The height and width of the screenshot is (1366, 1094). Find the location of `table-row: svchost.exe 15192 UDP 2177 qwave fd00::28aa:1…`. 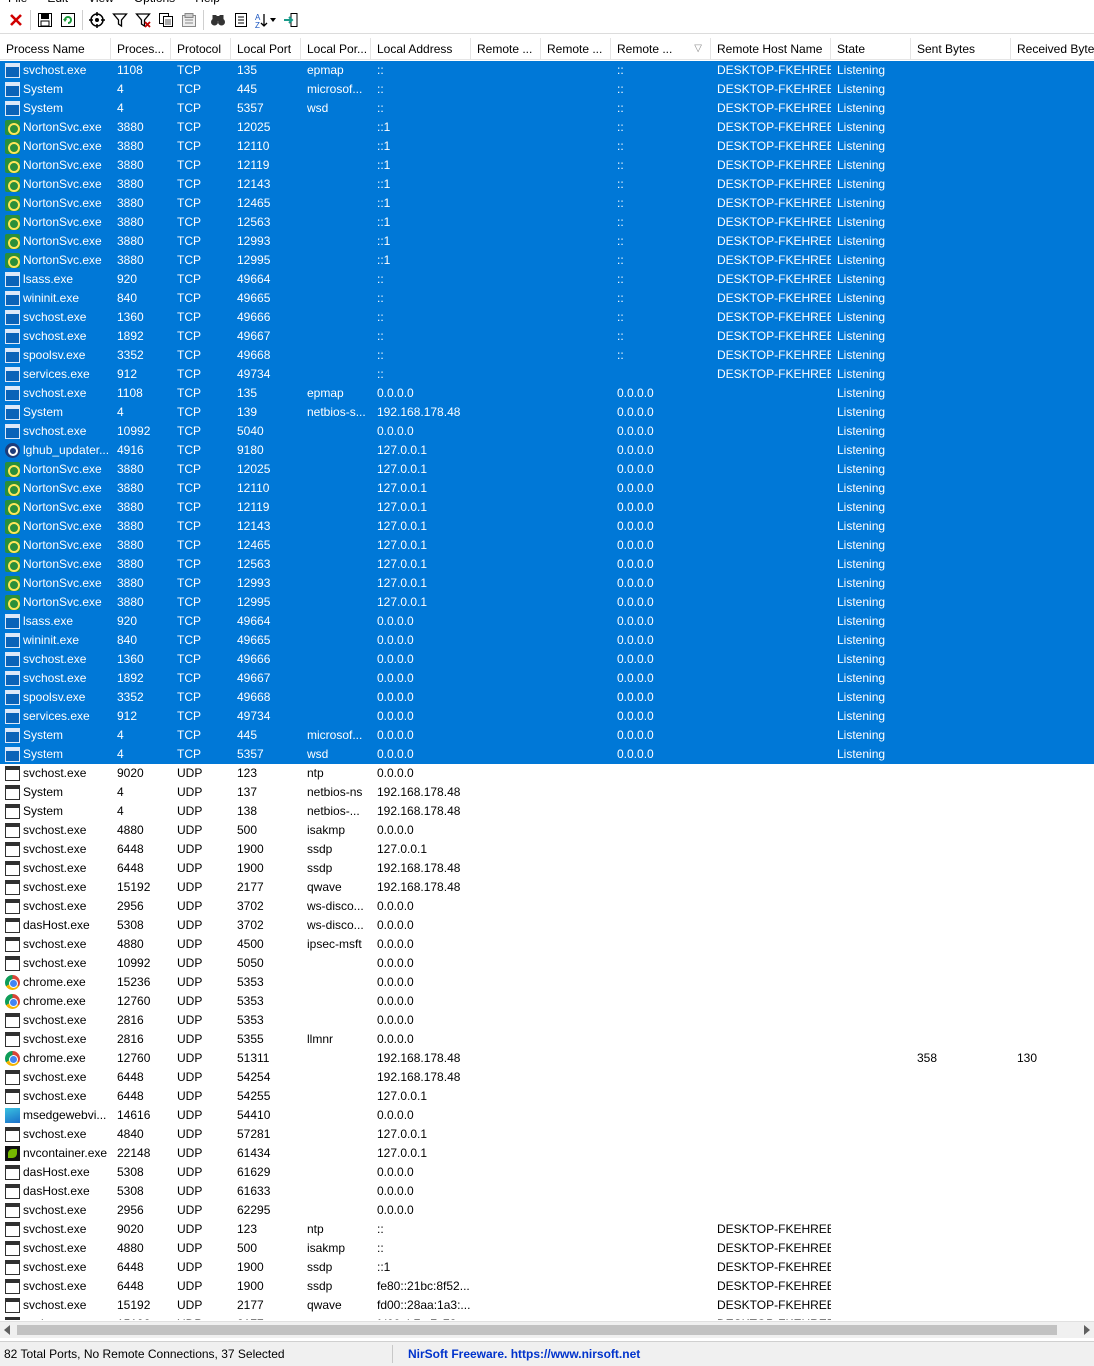

table-row: svchost.exe 15192 UDP 2177 qwave fd00::28aa:1… is located at coordinates (547, 1305).